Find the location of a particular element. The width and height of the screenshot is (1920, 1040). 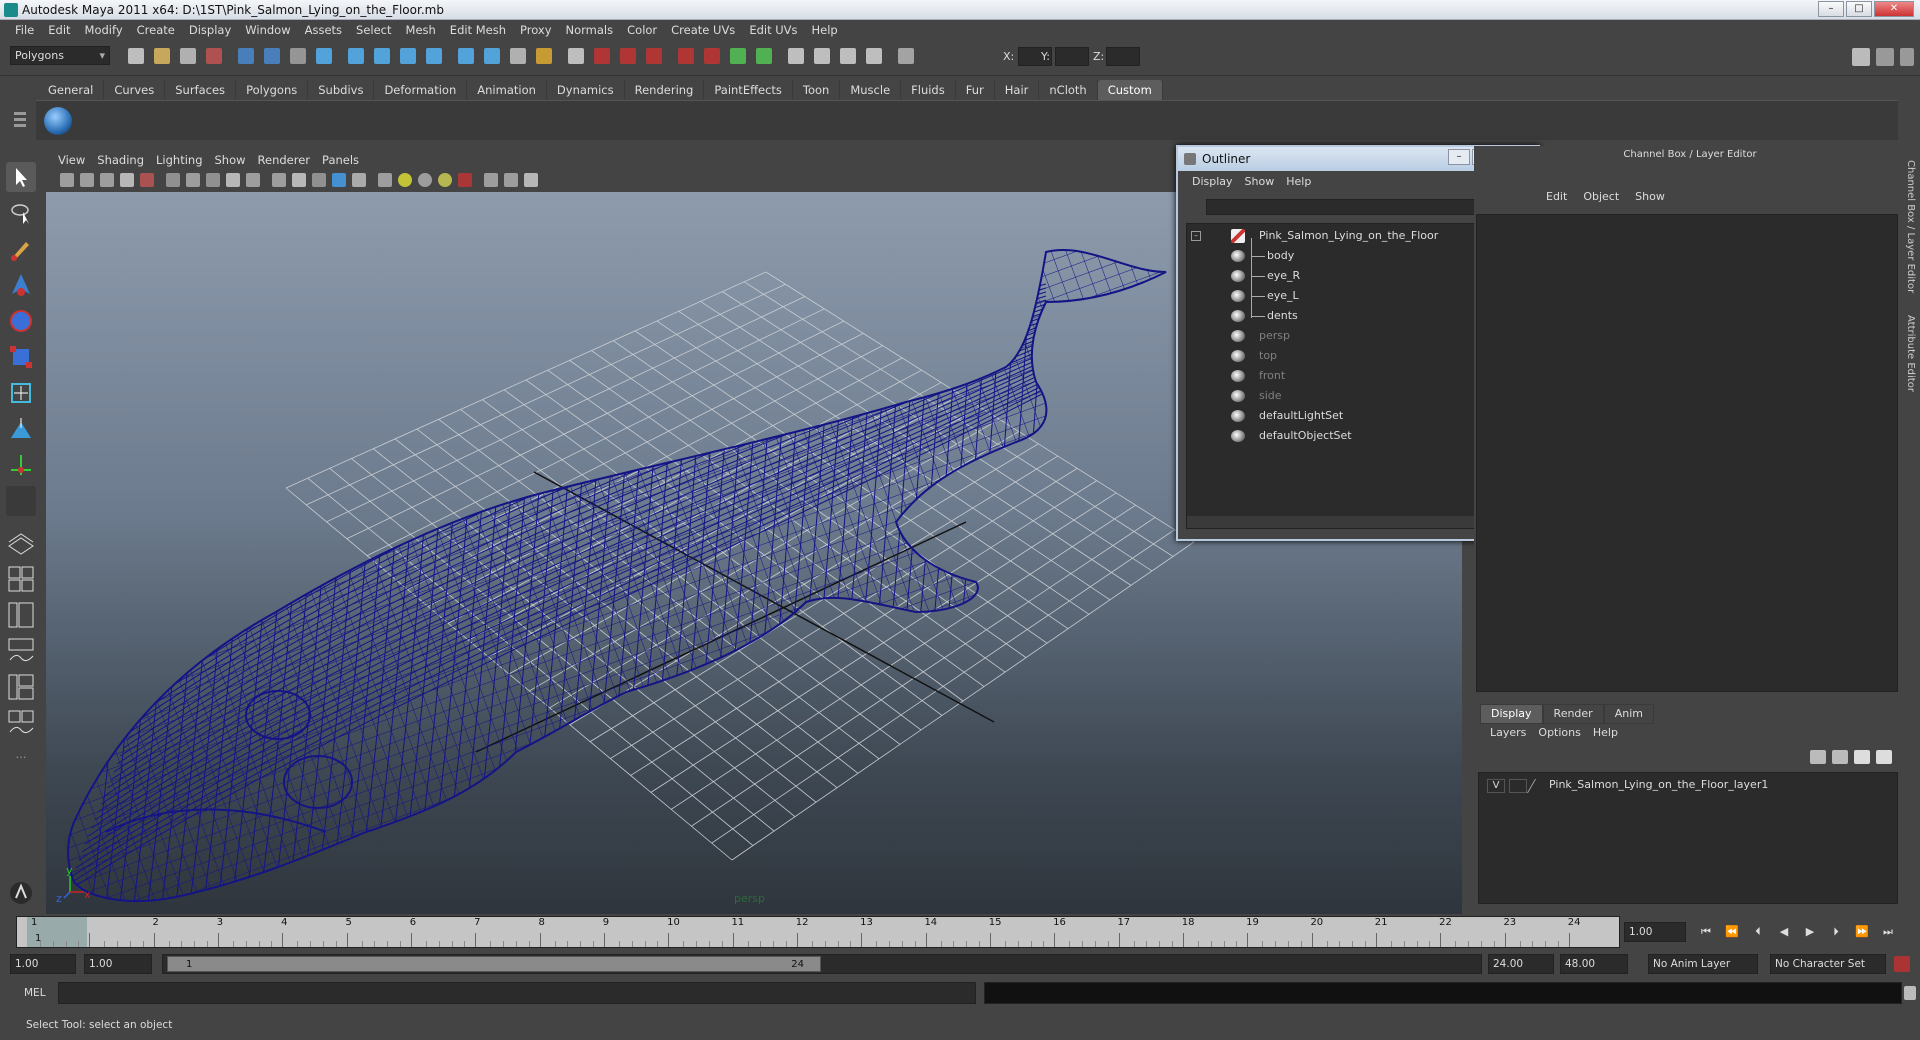

viewport-menu-renderer: Renderer is located at coordinates (284, 160).